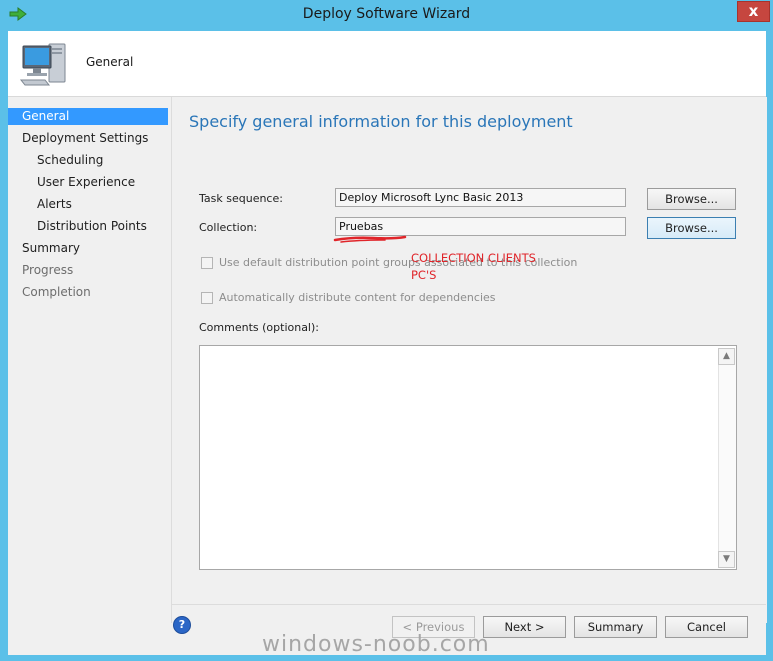 The image size is (773, 661). What do you see at coordinates (92, 226) in the screenshot?
I see `nav-item-distribution-points: Distribution Points` at bounding box center [92, 226].